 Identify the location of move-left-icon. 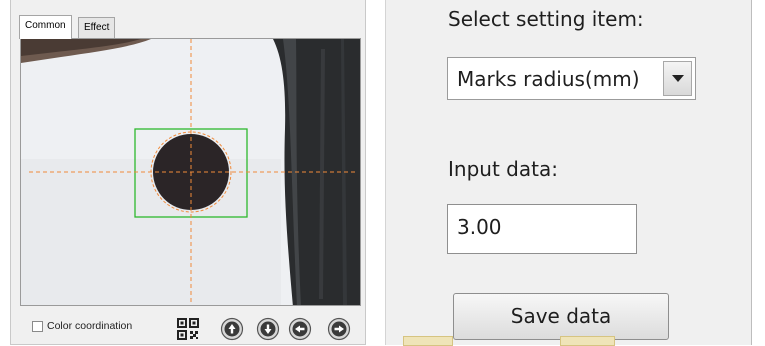
(300, 329).